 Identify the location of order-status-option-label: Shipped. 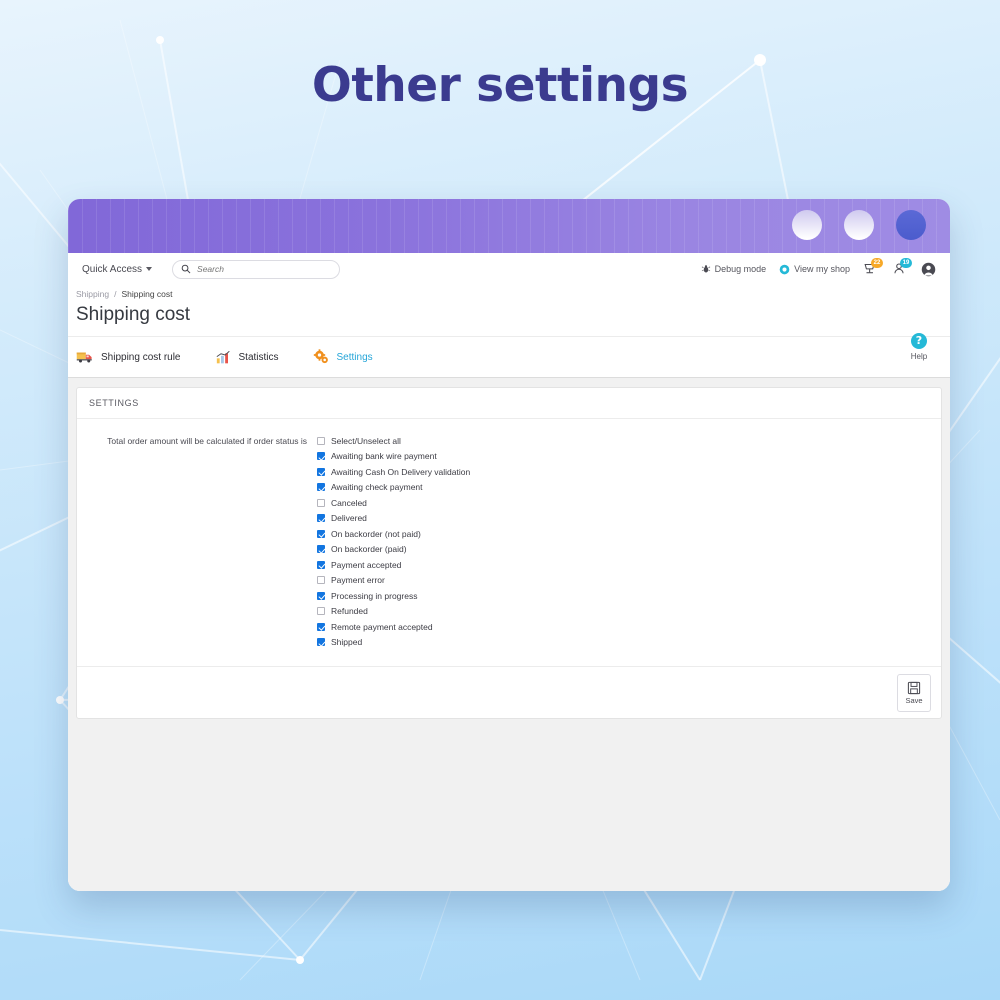
(347, 642).